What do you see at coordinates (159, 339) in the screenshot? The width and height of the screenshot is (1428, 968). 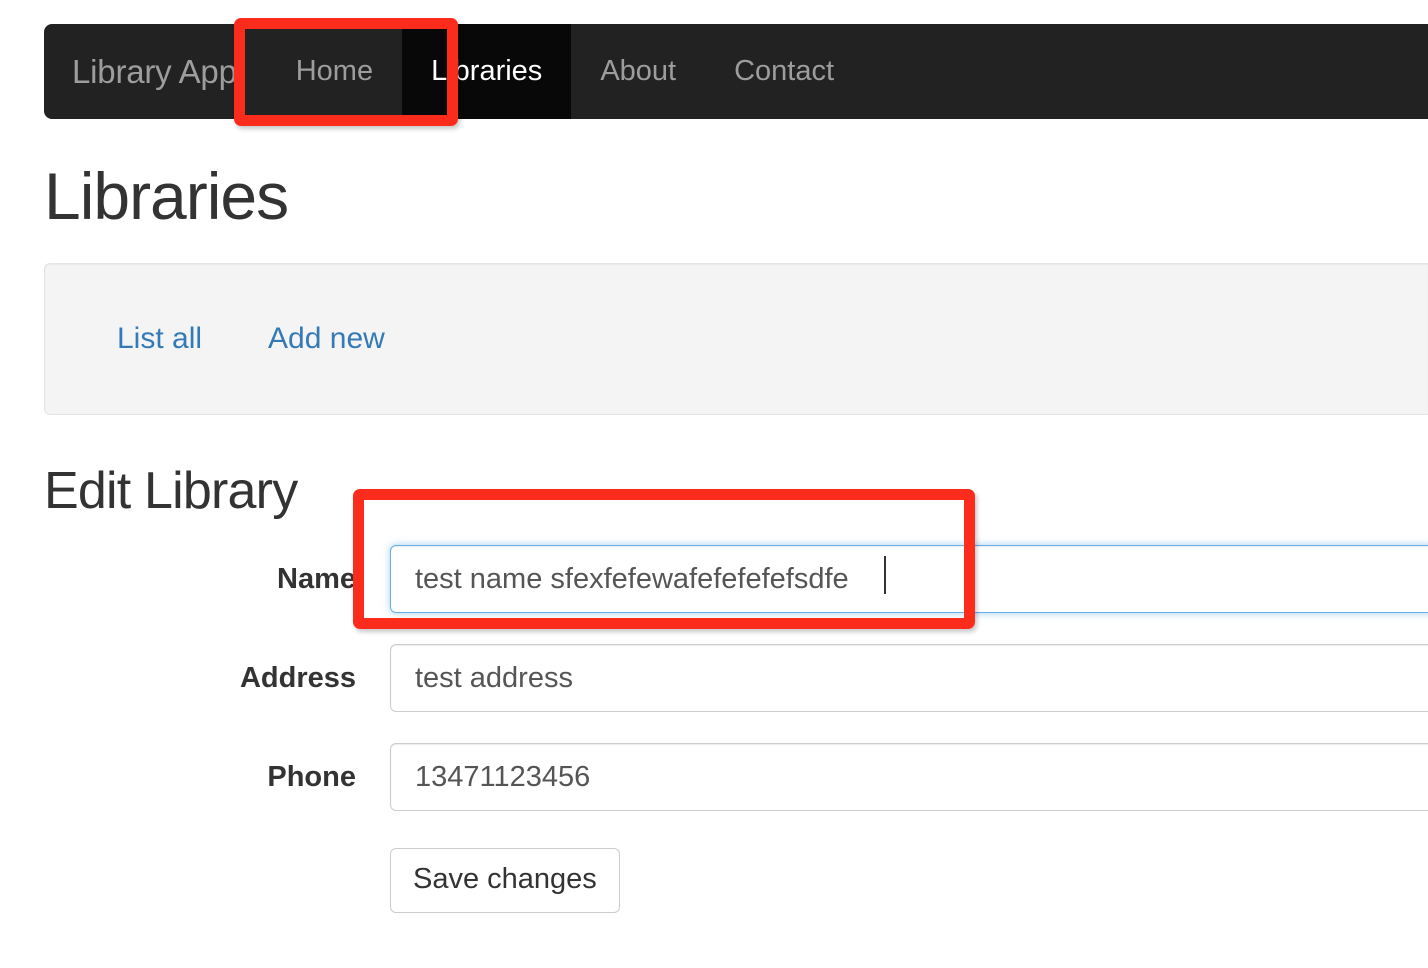 I see `tab-list-all: List all` at bounding box center [159, 339].